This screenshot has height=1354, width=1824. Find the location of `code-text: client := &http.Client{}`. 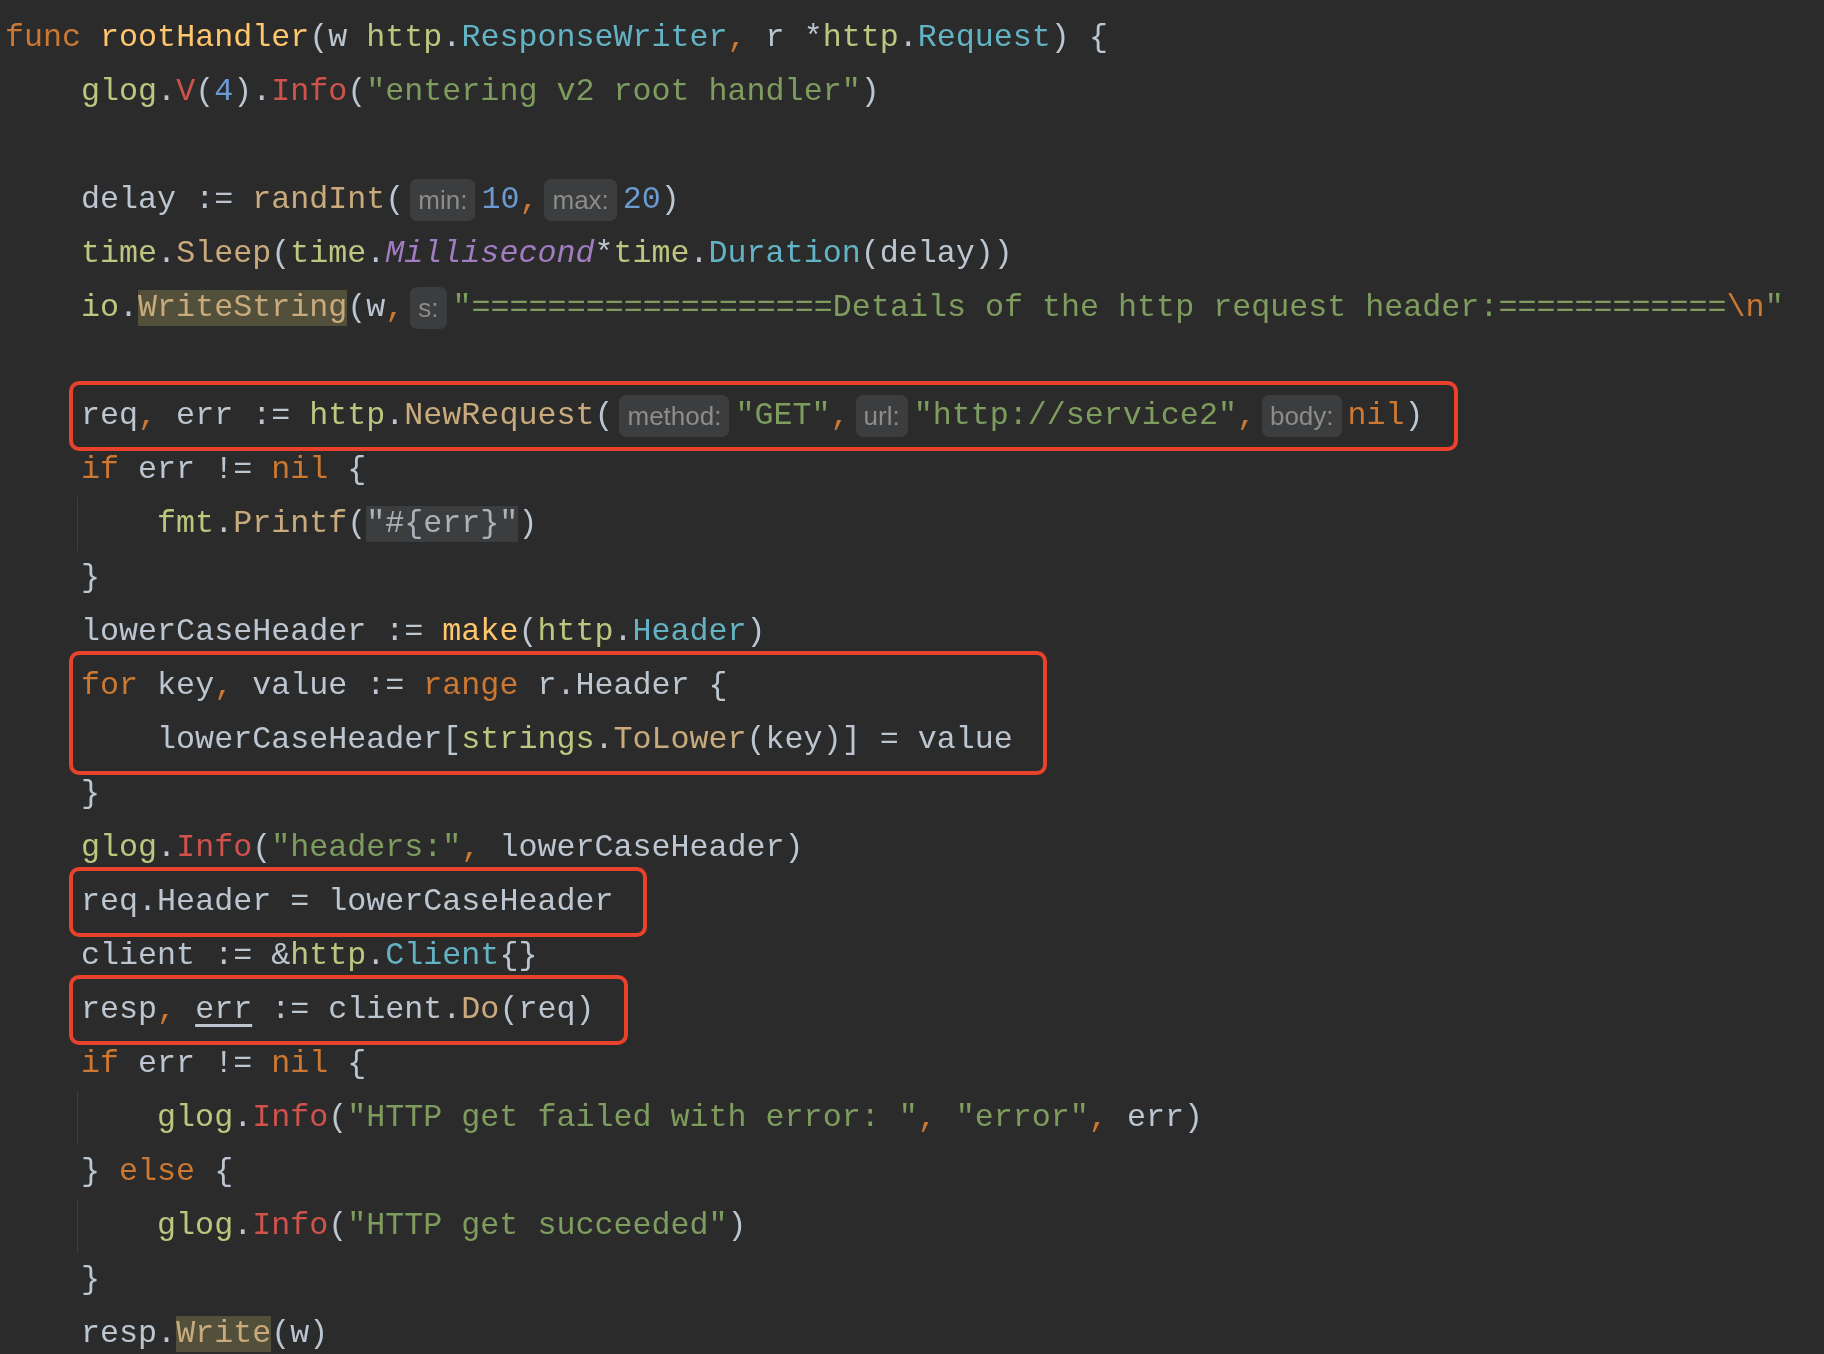

code-text: client := &http.Client{} is located at coordinates (309, 956).